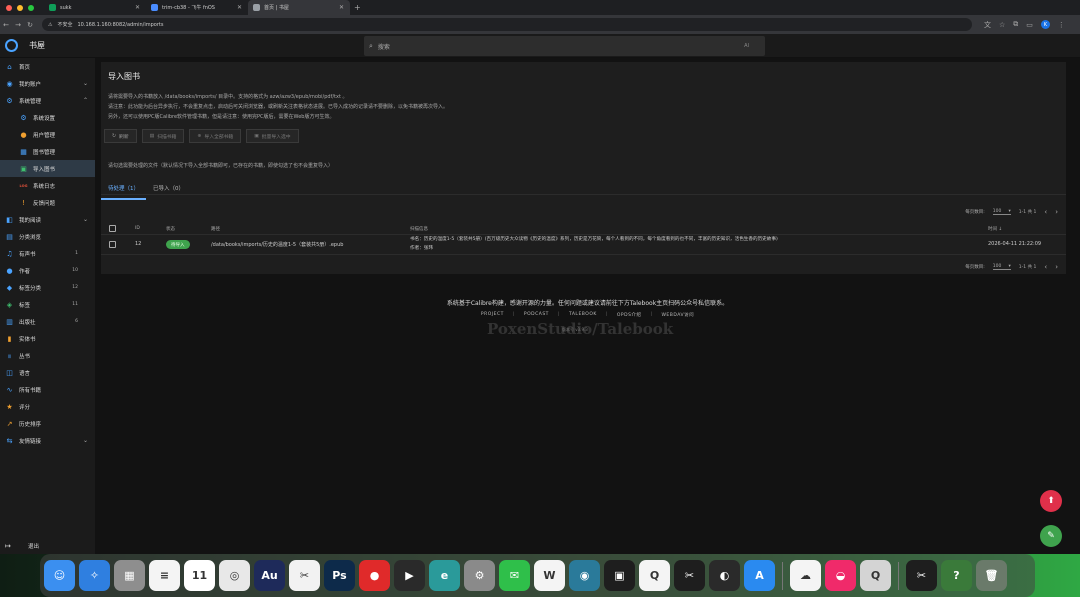 The image size is (1080, 597). I want to click on dock-app-help-icon: ?, so click(956, 575).